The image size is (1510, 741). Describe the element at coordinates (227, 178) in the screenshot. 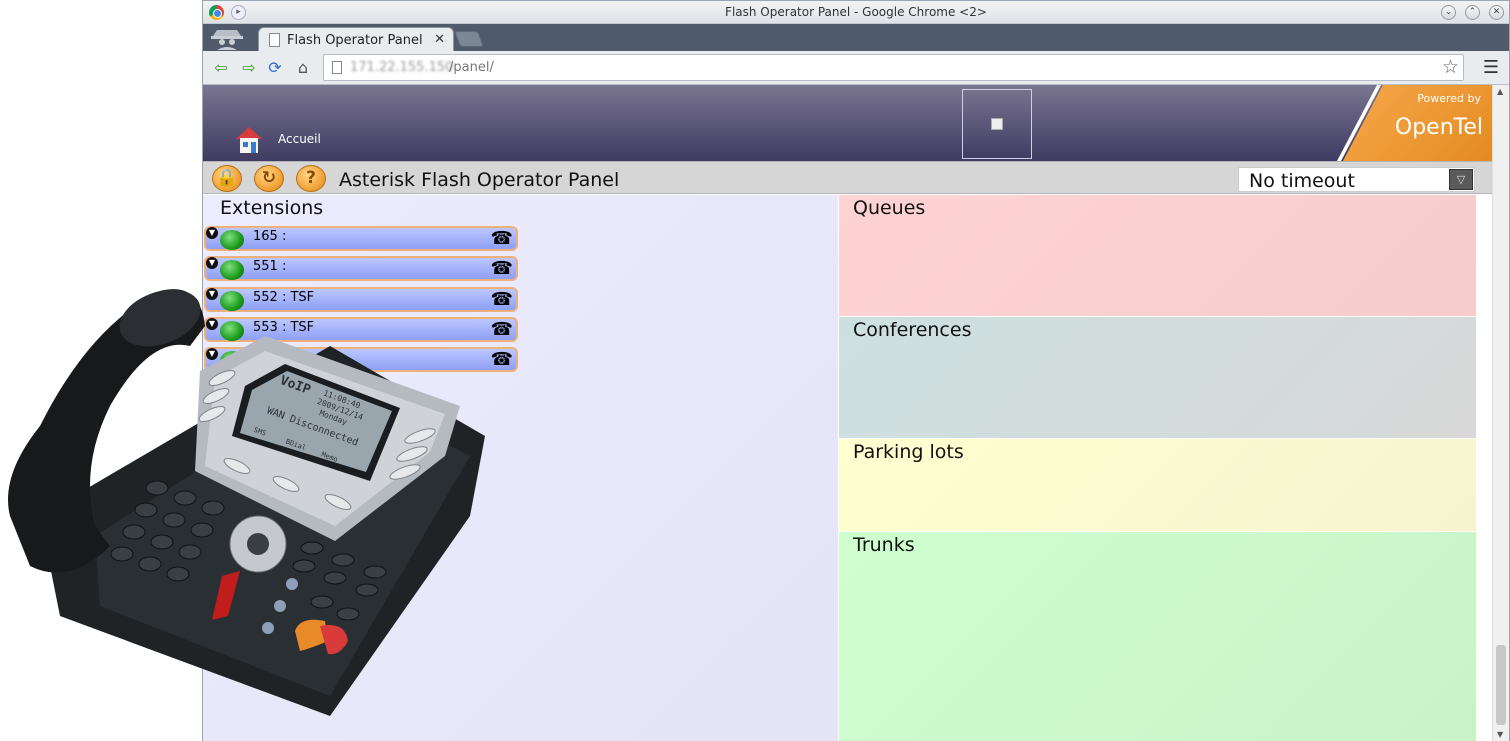

I see `lock-button: 🔒` at that location.